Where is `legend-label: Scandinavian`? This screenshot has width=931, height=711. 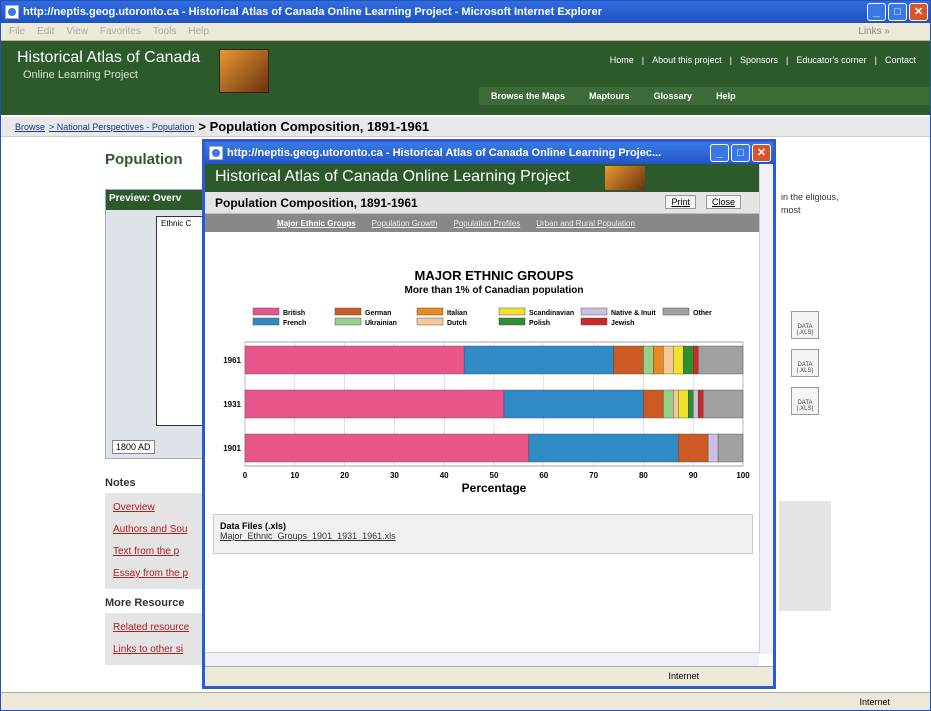 legend-label: Scandinavian is located at coordinates (551, 313).